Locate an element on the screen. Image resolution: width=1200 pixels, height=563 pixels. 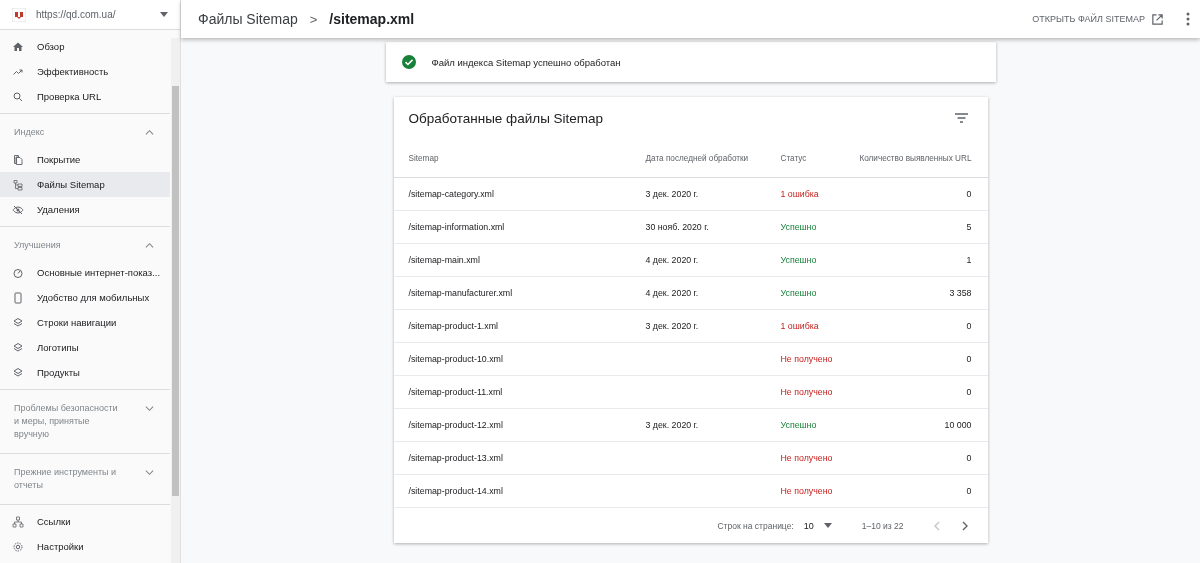
sidebar-item: Продукты is located at coordinates (85, 372).